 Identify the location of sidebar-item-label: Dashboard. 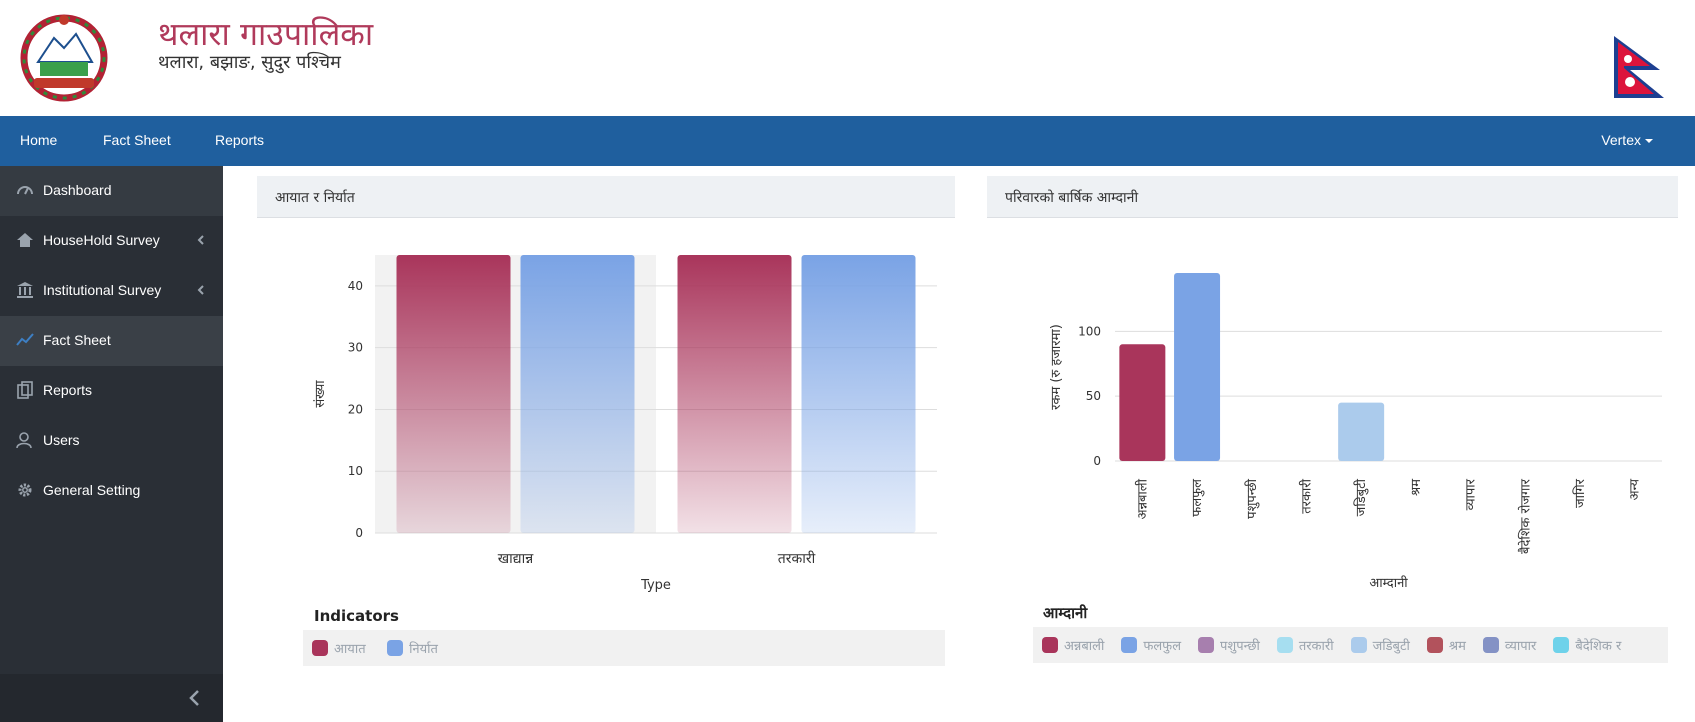
(77, 190).